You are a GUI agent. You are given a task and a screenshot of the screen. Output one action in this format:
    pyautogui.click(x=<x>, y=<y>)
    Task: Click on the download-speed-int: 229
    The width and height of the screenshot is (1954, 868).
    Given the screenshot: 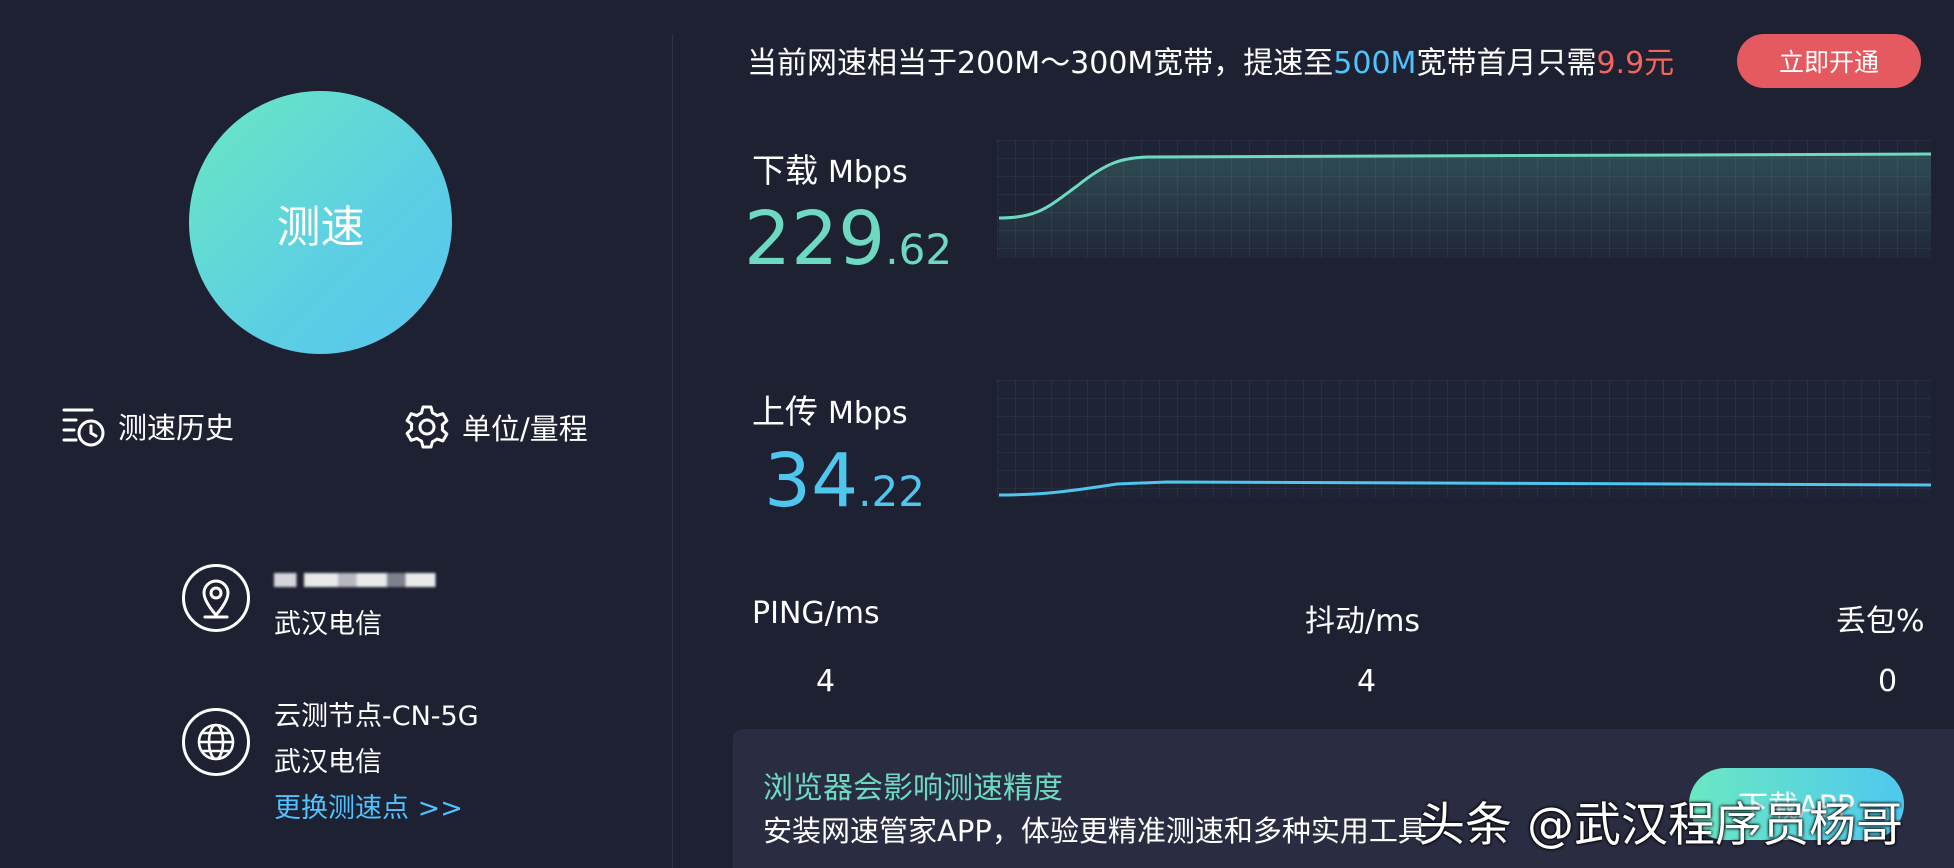 What is the action you would take?
    pyautogui.click(x=815, y=239)
    